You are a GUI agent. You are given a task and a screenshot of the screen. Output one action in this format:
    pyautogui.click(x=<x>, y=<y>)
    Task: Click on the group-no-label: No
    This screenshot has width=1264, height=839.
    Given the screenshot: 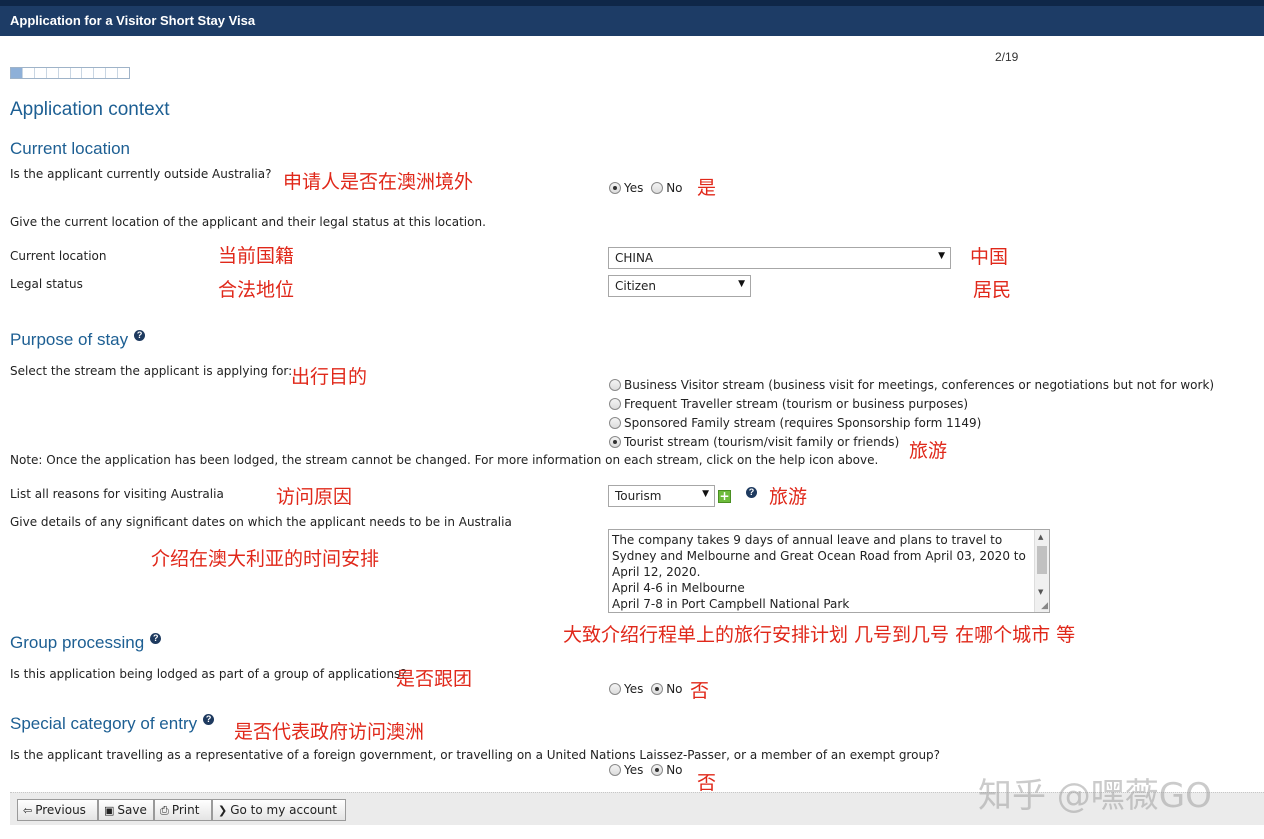 What is the action you would take?
    pyautogui.click(x=674, y=689)
    